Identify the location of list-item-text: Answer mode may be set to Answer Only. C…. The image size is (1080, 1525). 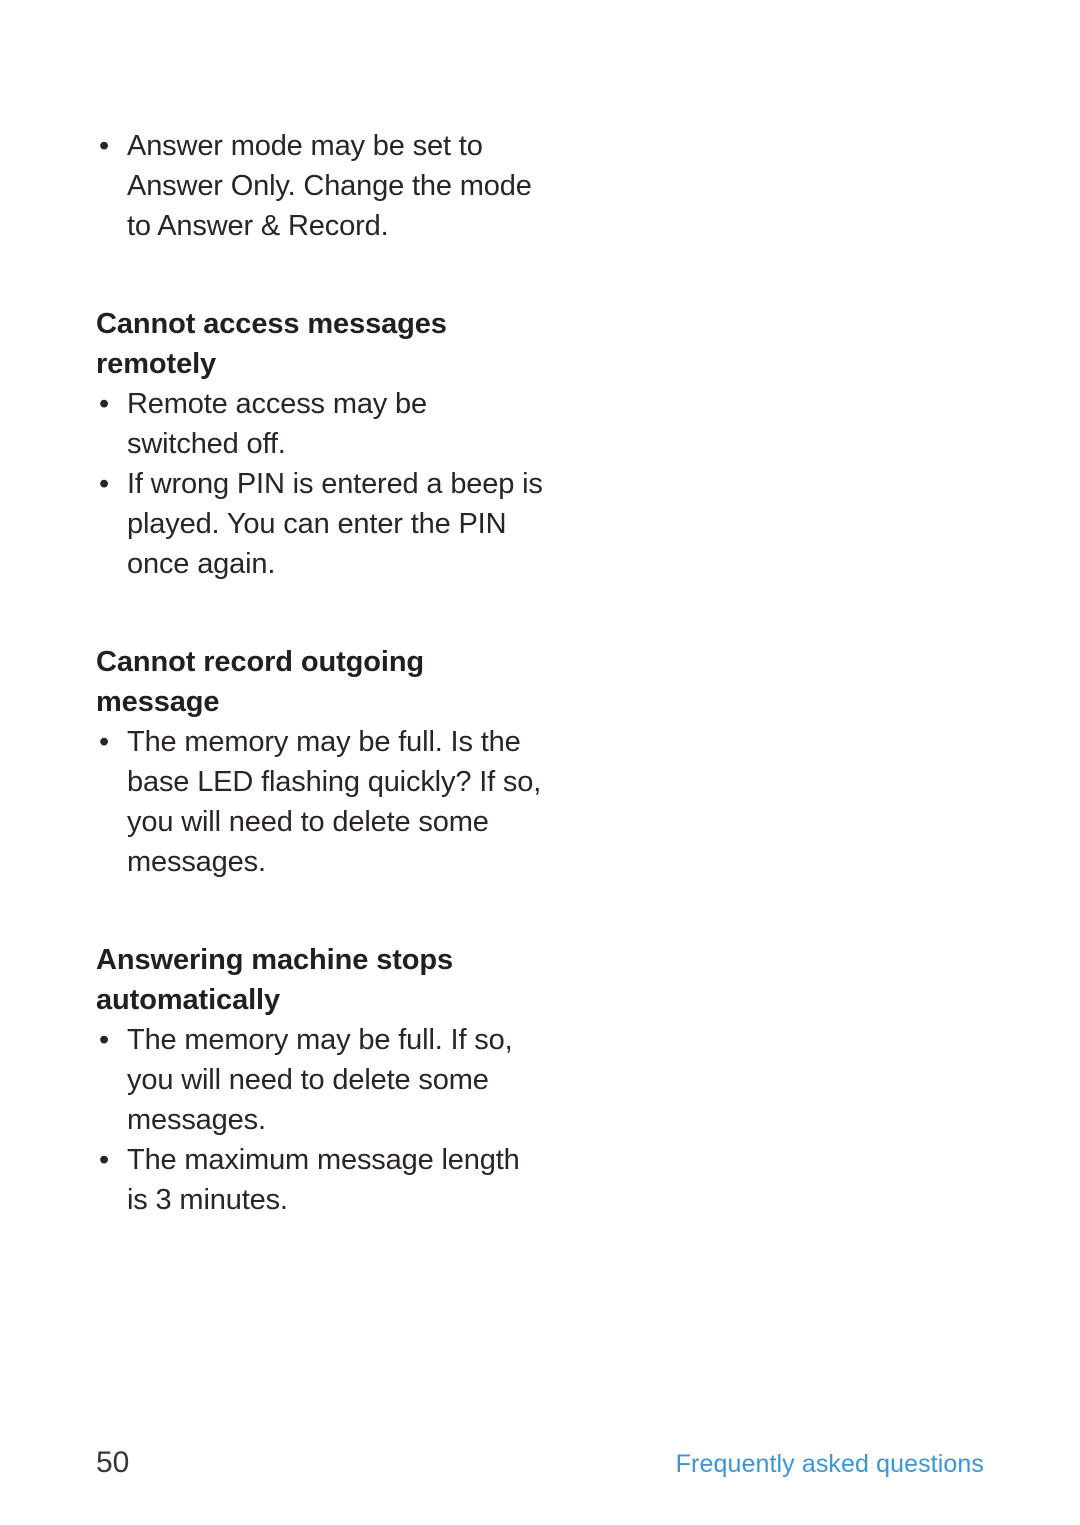
(329, 186).